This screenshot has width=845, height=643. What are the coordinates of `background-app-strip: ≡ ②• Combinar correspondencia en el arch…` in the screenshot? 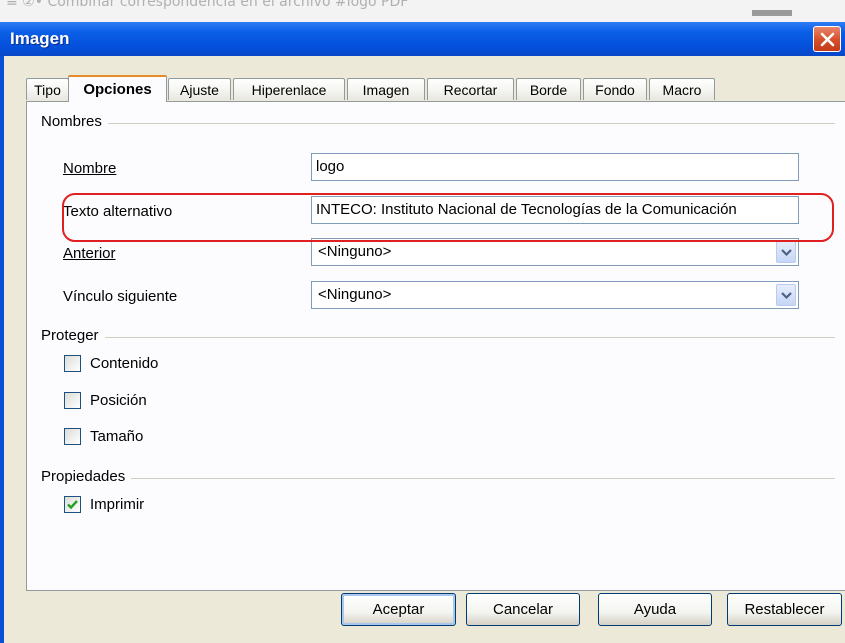 It's located at (422, 11).